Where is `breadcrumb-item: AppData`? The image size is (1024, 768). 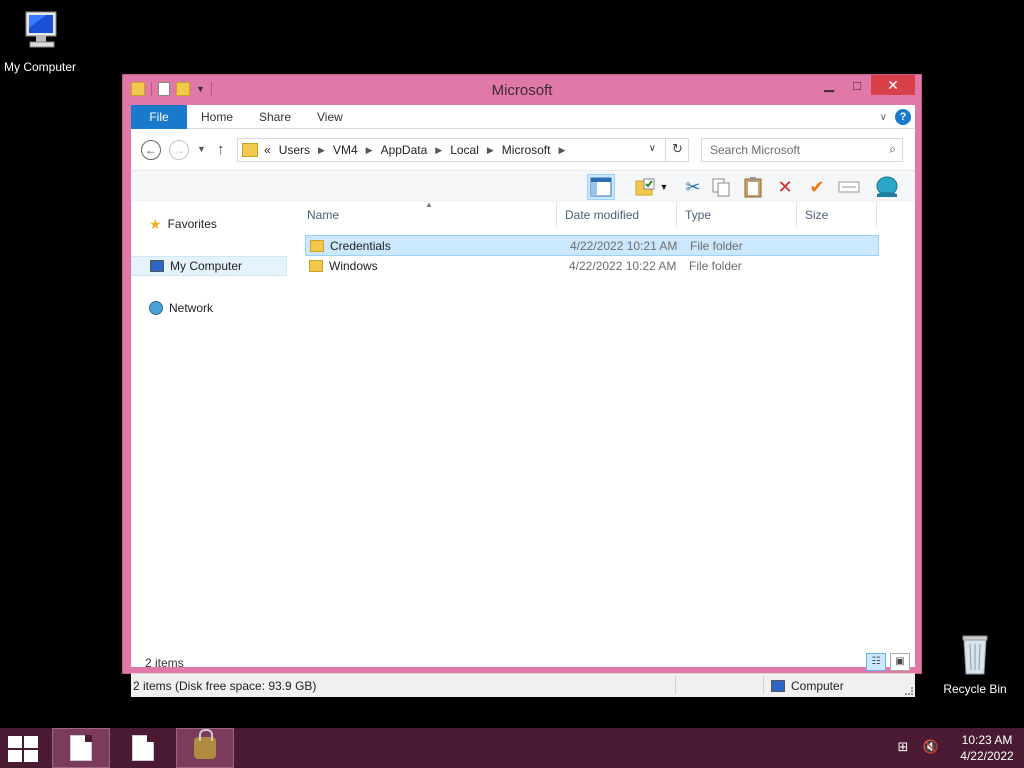
breadcrumb-item: AppData is located at coordinates (404, 150).